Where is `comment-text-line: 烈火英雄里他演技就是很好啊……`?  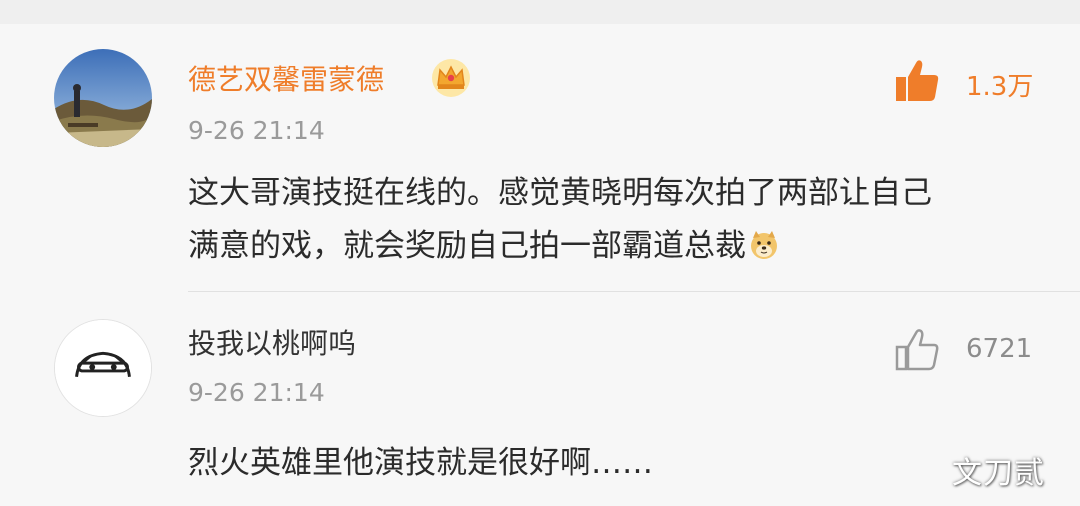
comment-text-line: 烈火英雄里他演技就是很好啊…… is located at coordinates (420, 463).